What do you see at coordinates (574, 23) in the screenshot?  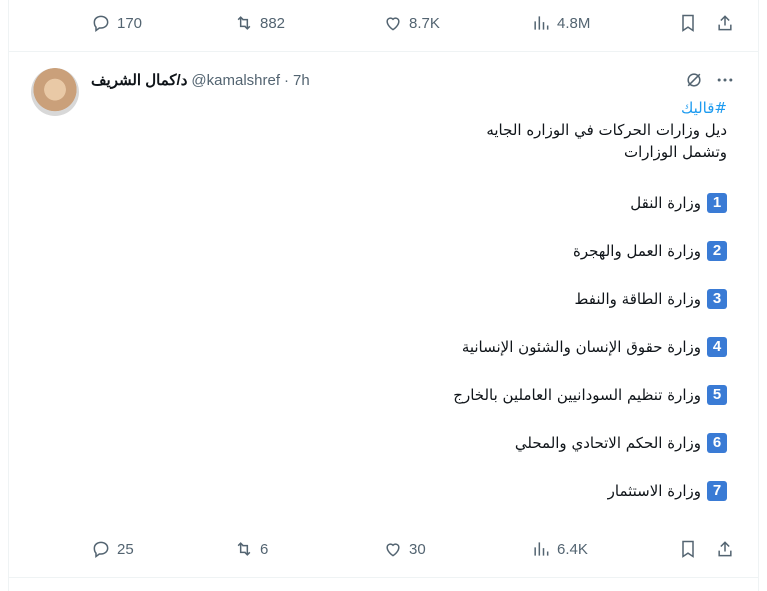 I see `views-count: 4.8M` at bounding box center [574, 23].